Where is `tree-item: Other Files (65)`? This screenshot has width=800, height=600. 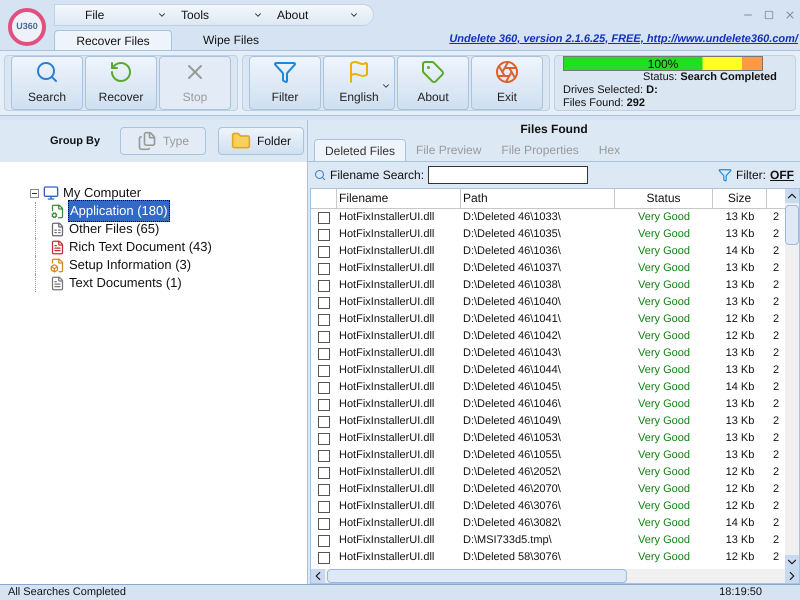 tree-item: Other Files (65) is located at coordinates (114, 229).